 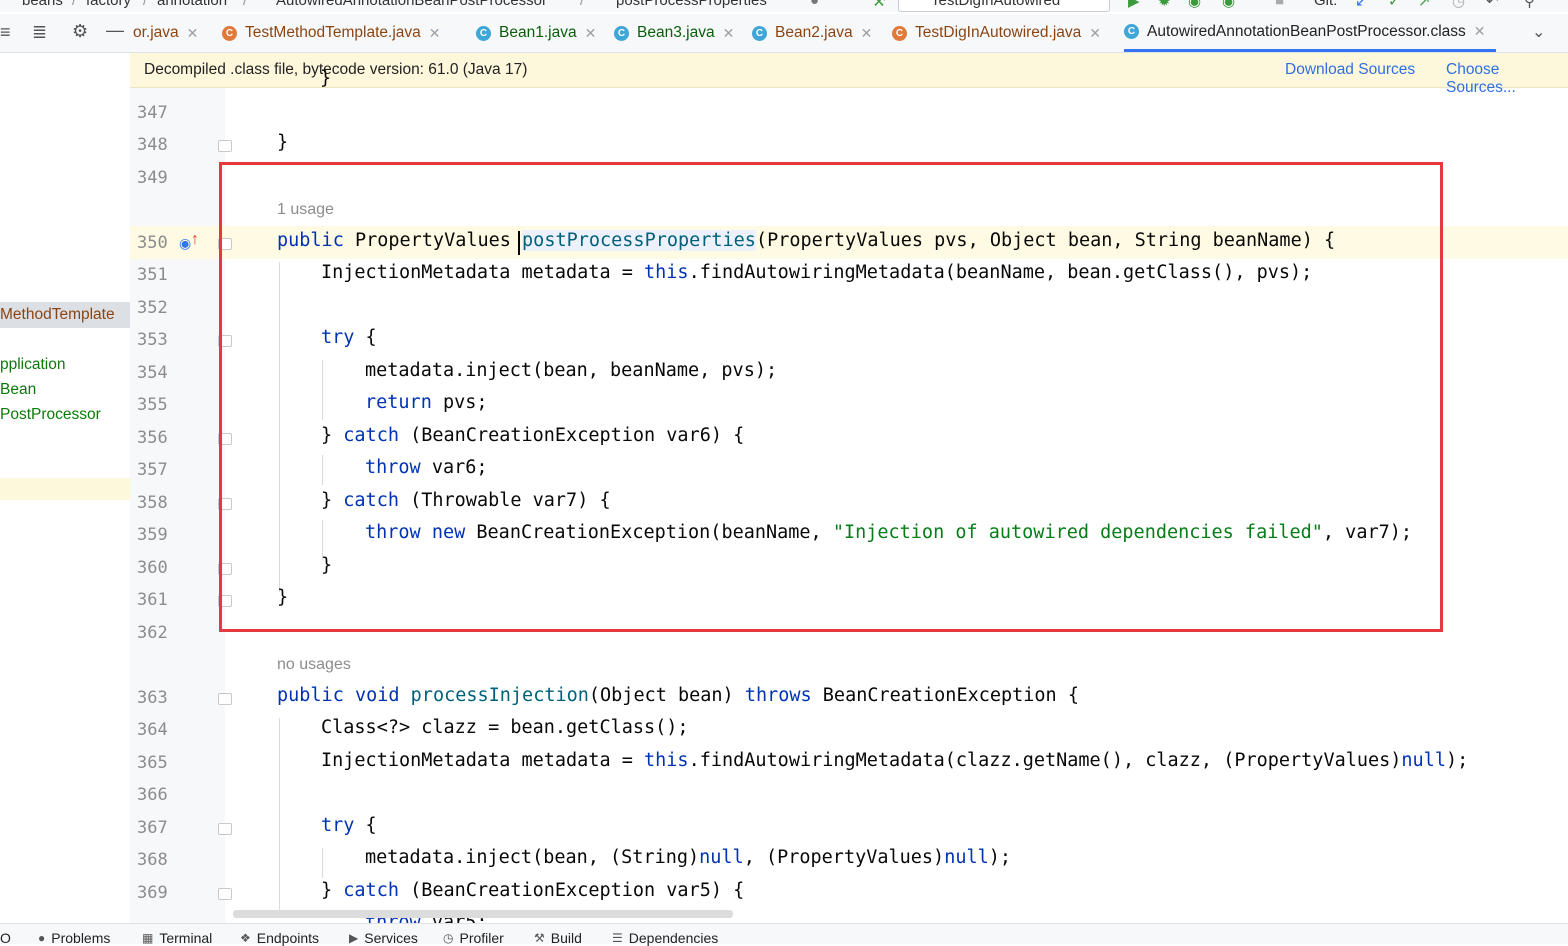 I want to click on minimize-icon: —, so click(x=115, y=30).